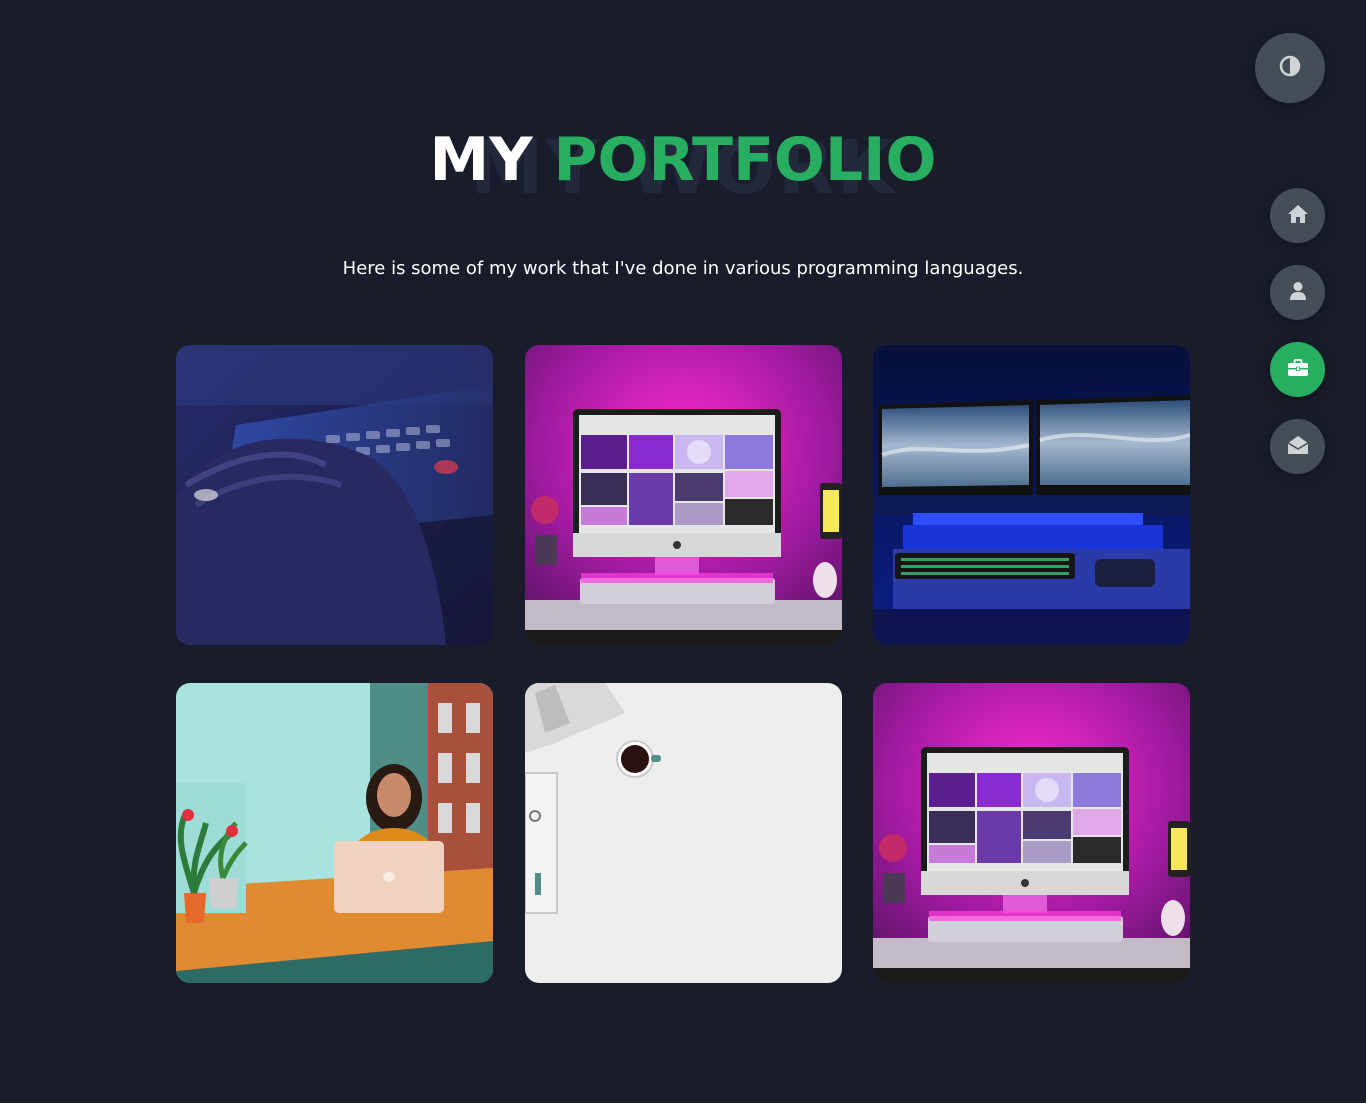  What do you see at coordinates (1298, 293) in the screenshot?
I see `user-icon` at bounding box center [1298, 293].